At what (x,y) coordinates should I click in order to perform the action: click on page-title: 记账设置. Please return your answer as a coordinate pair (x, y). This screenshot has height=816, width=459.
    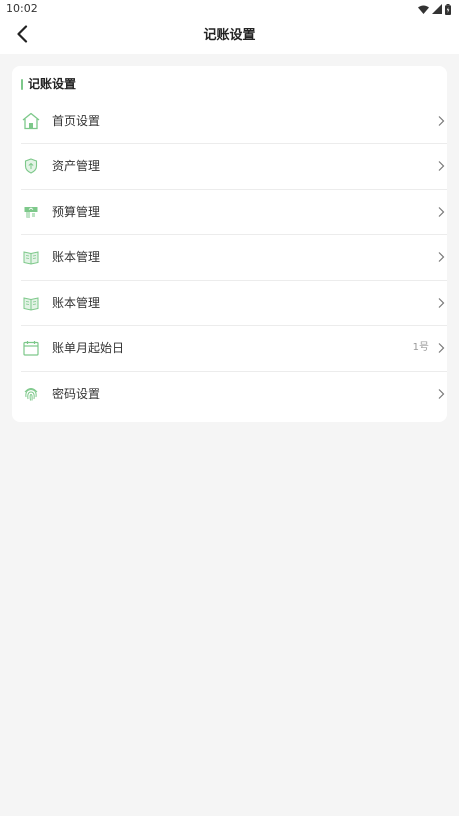
    Looking at the image, I should click on (229, 35).